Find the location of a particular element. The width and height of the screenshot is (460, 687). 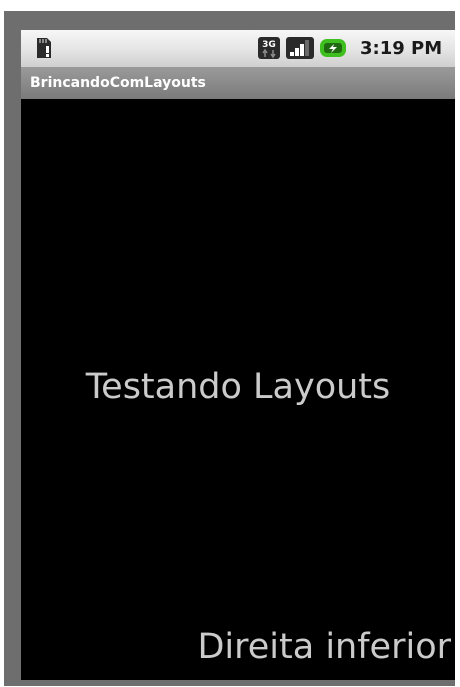

app-title-bar: BrincandoComLayouts is located at coordinates (238, 83).